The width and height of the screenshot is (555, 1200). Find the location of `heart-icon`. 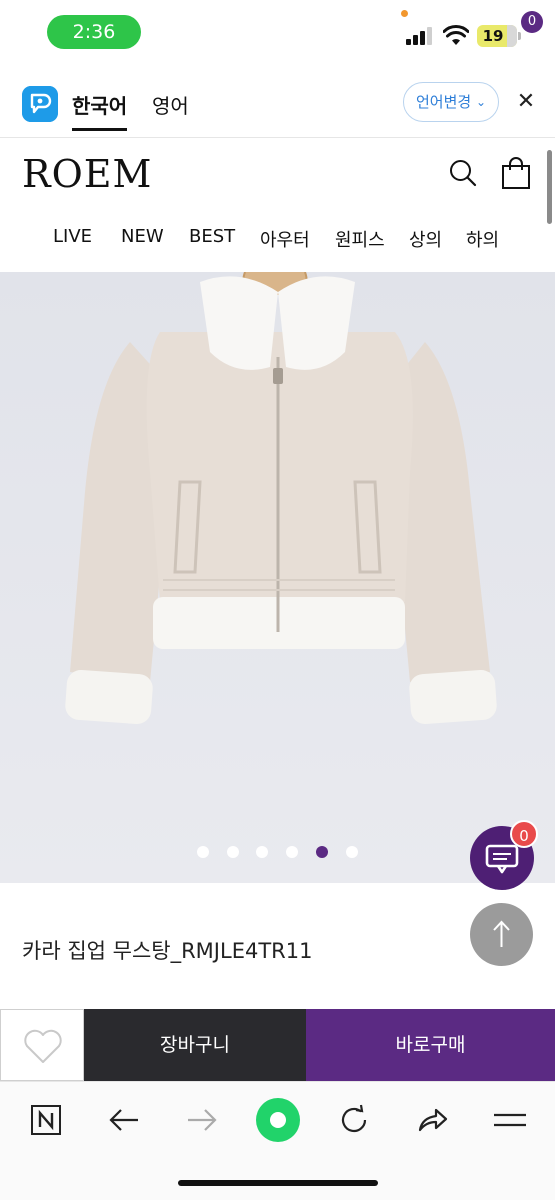

heart-icon is located at coordinates (43, 1046).